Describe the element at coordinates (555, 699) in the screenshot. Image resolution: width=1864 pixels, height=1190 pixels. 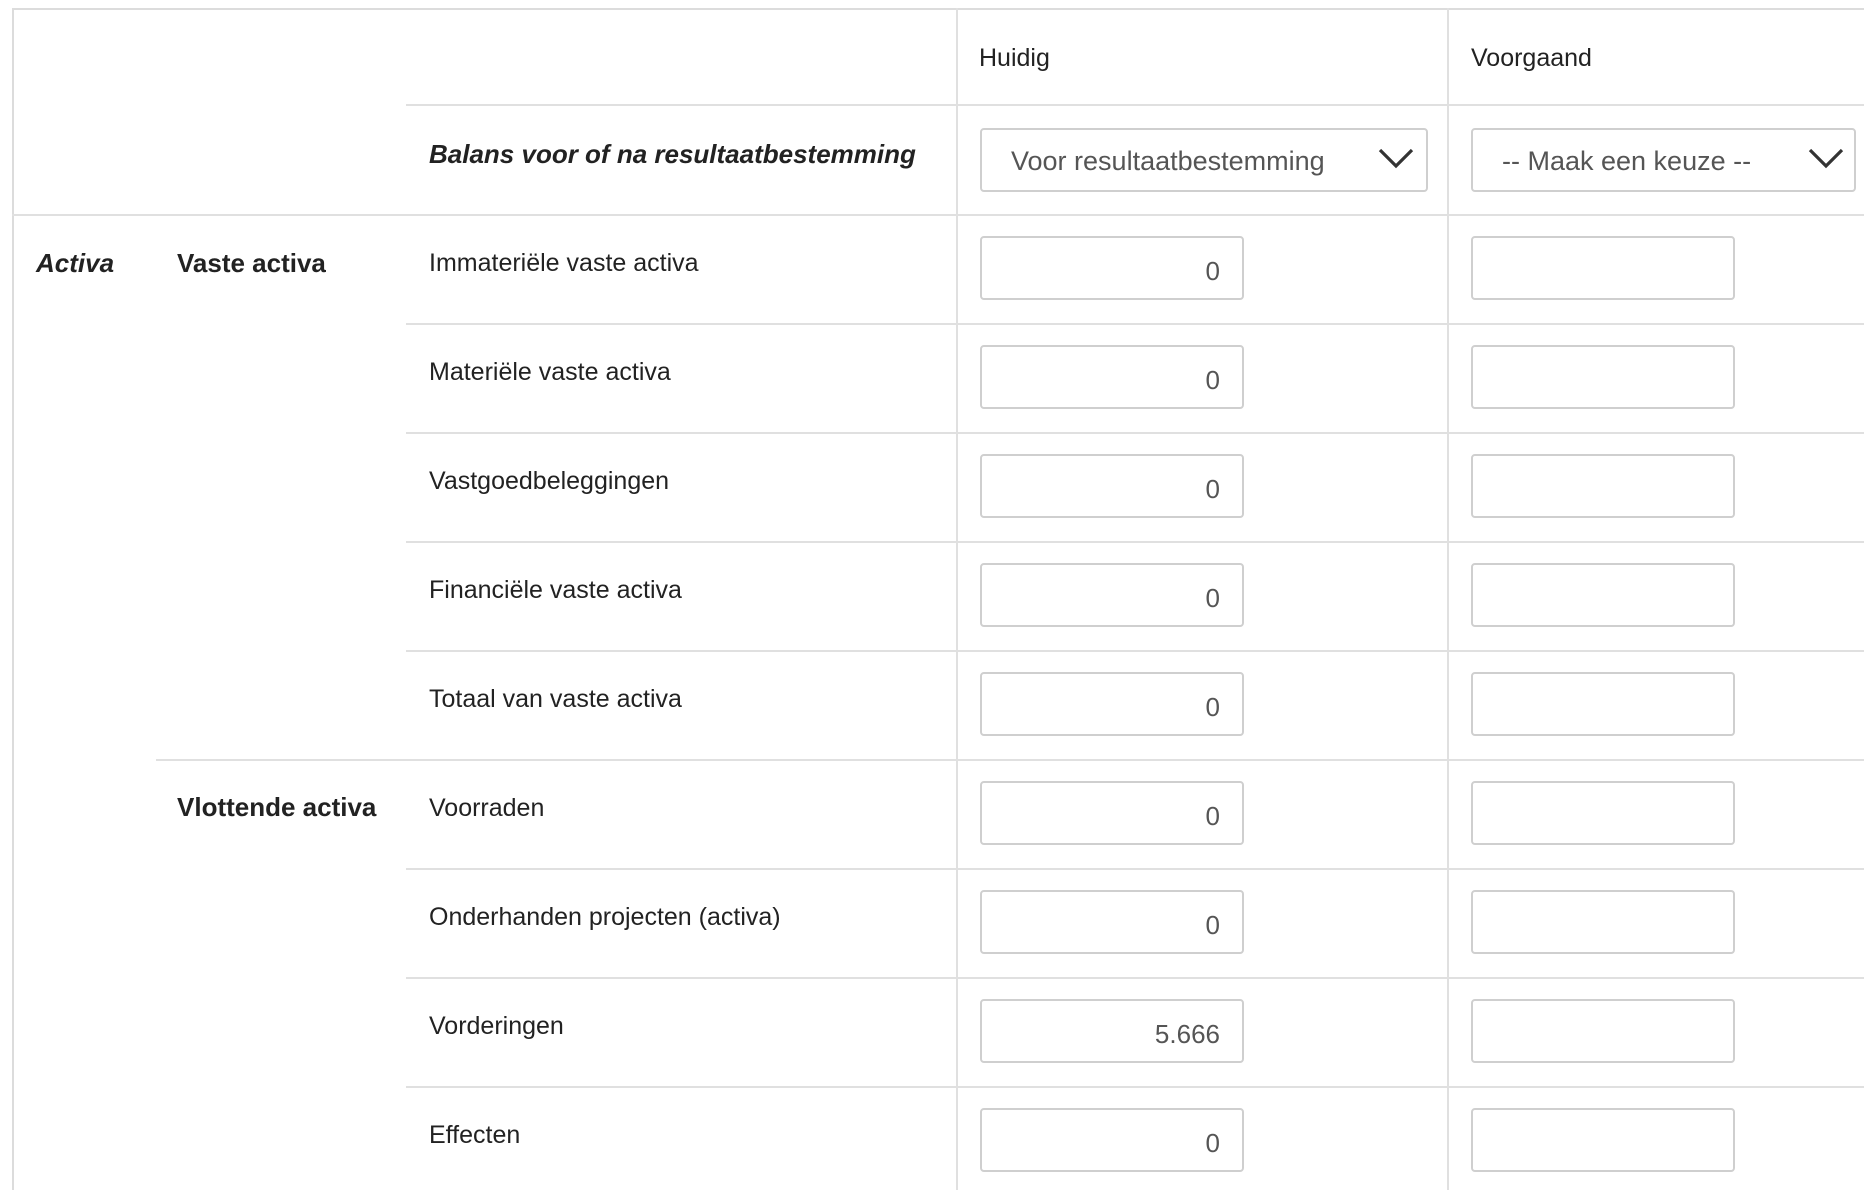
I see `row-label: Totaal van vaste activa` at that location.